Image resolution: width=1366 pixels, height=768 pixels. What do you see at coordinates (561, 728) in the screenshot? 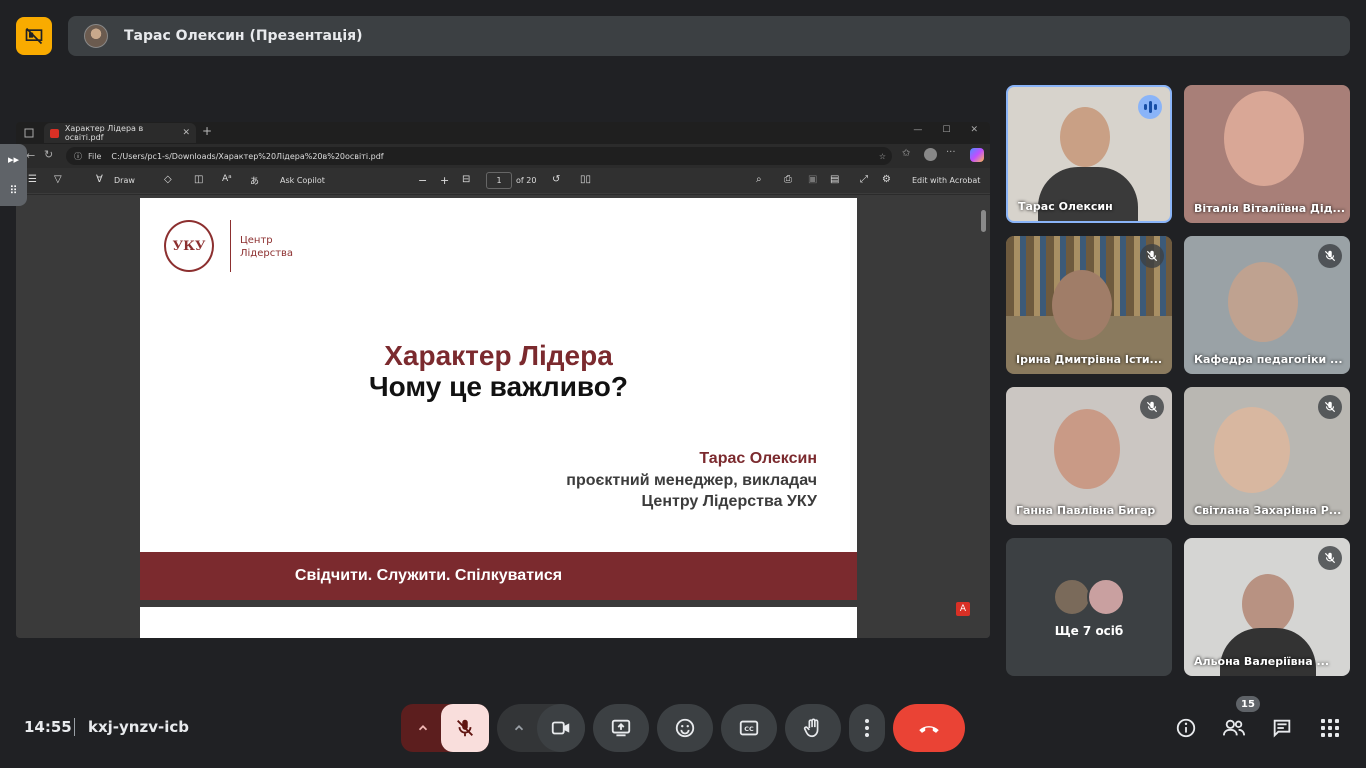
I see `camera-icon` at bounding box center [561, 728].